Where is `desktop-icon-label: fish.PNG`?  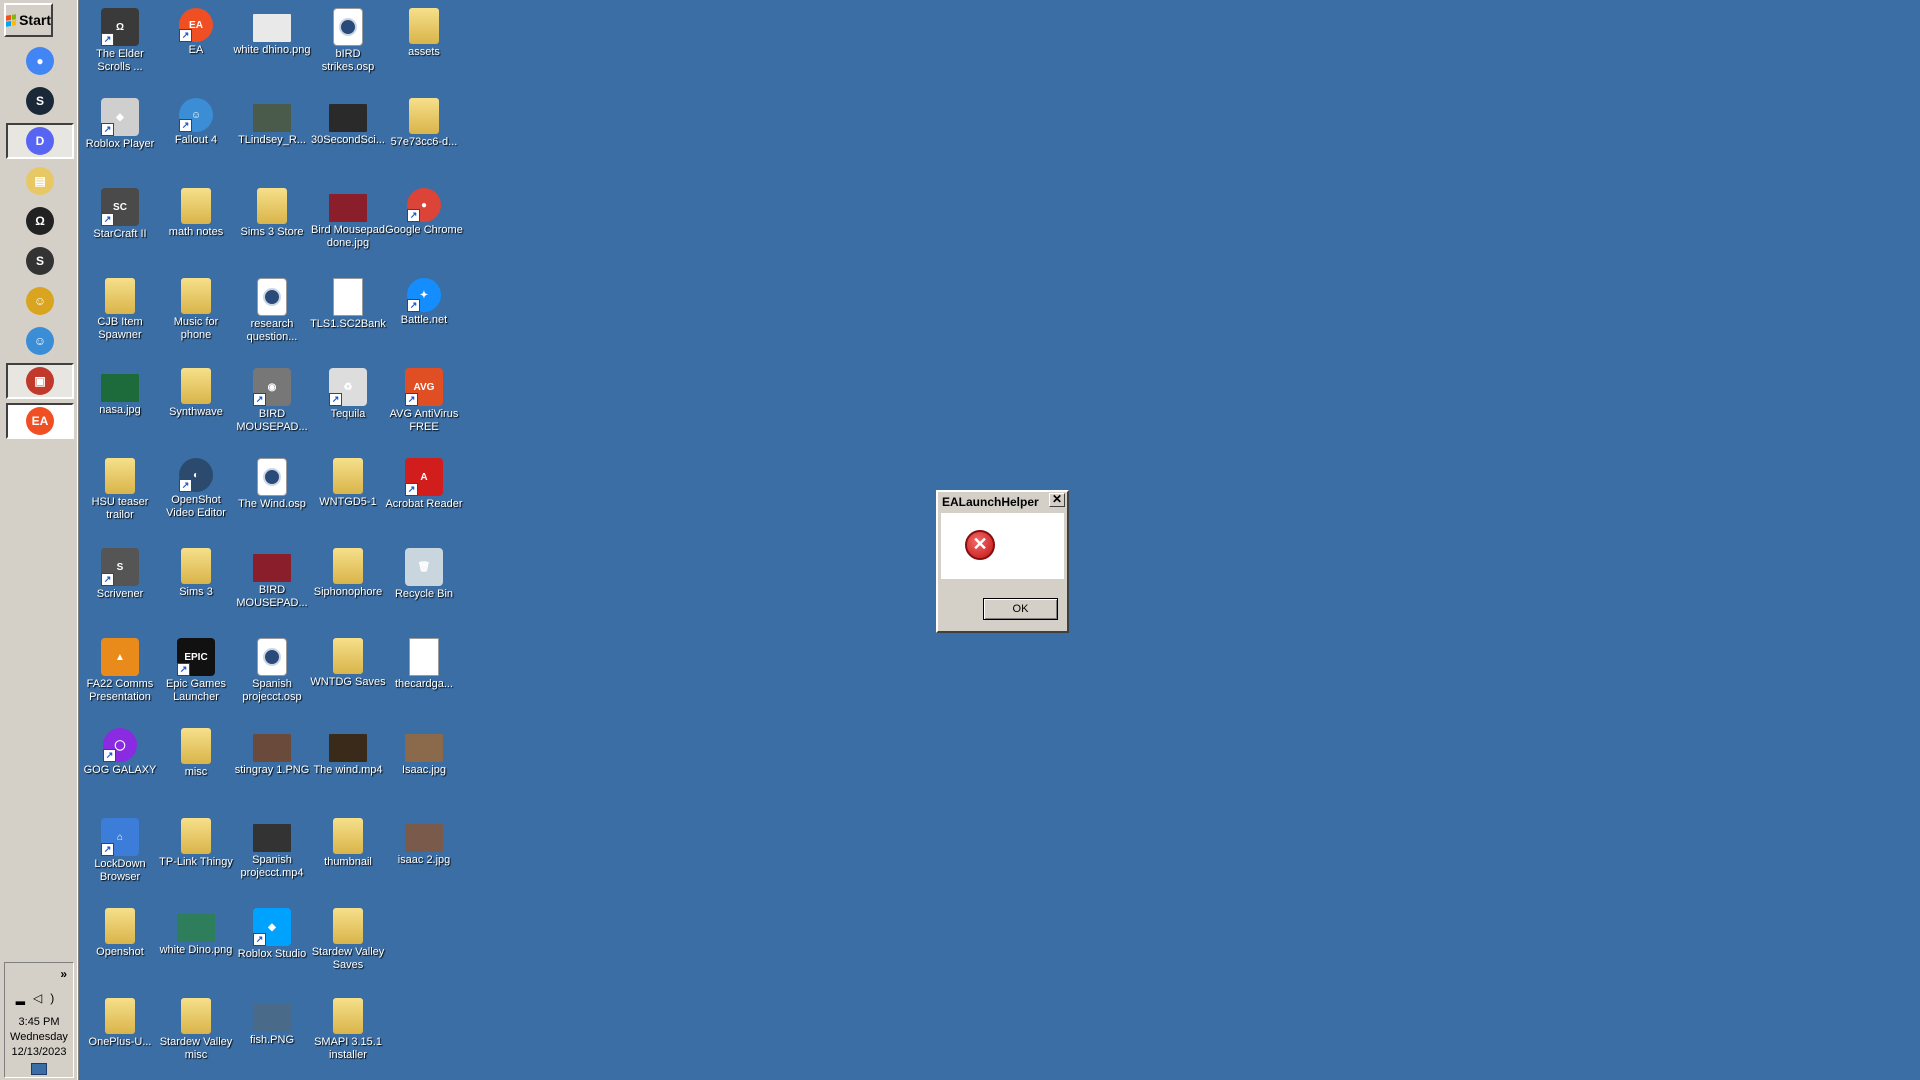 desktop-icon-label: fish.PNG is located at coordinates (271, 1040).